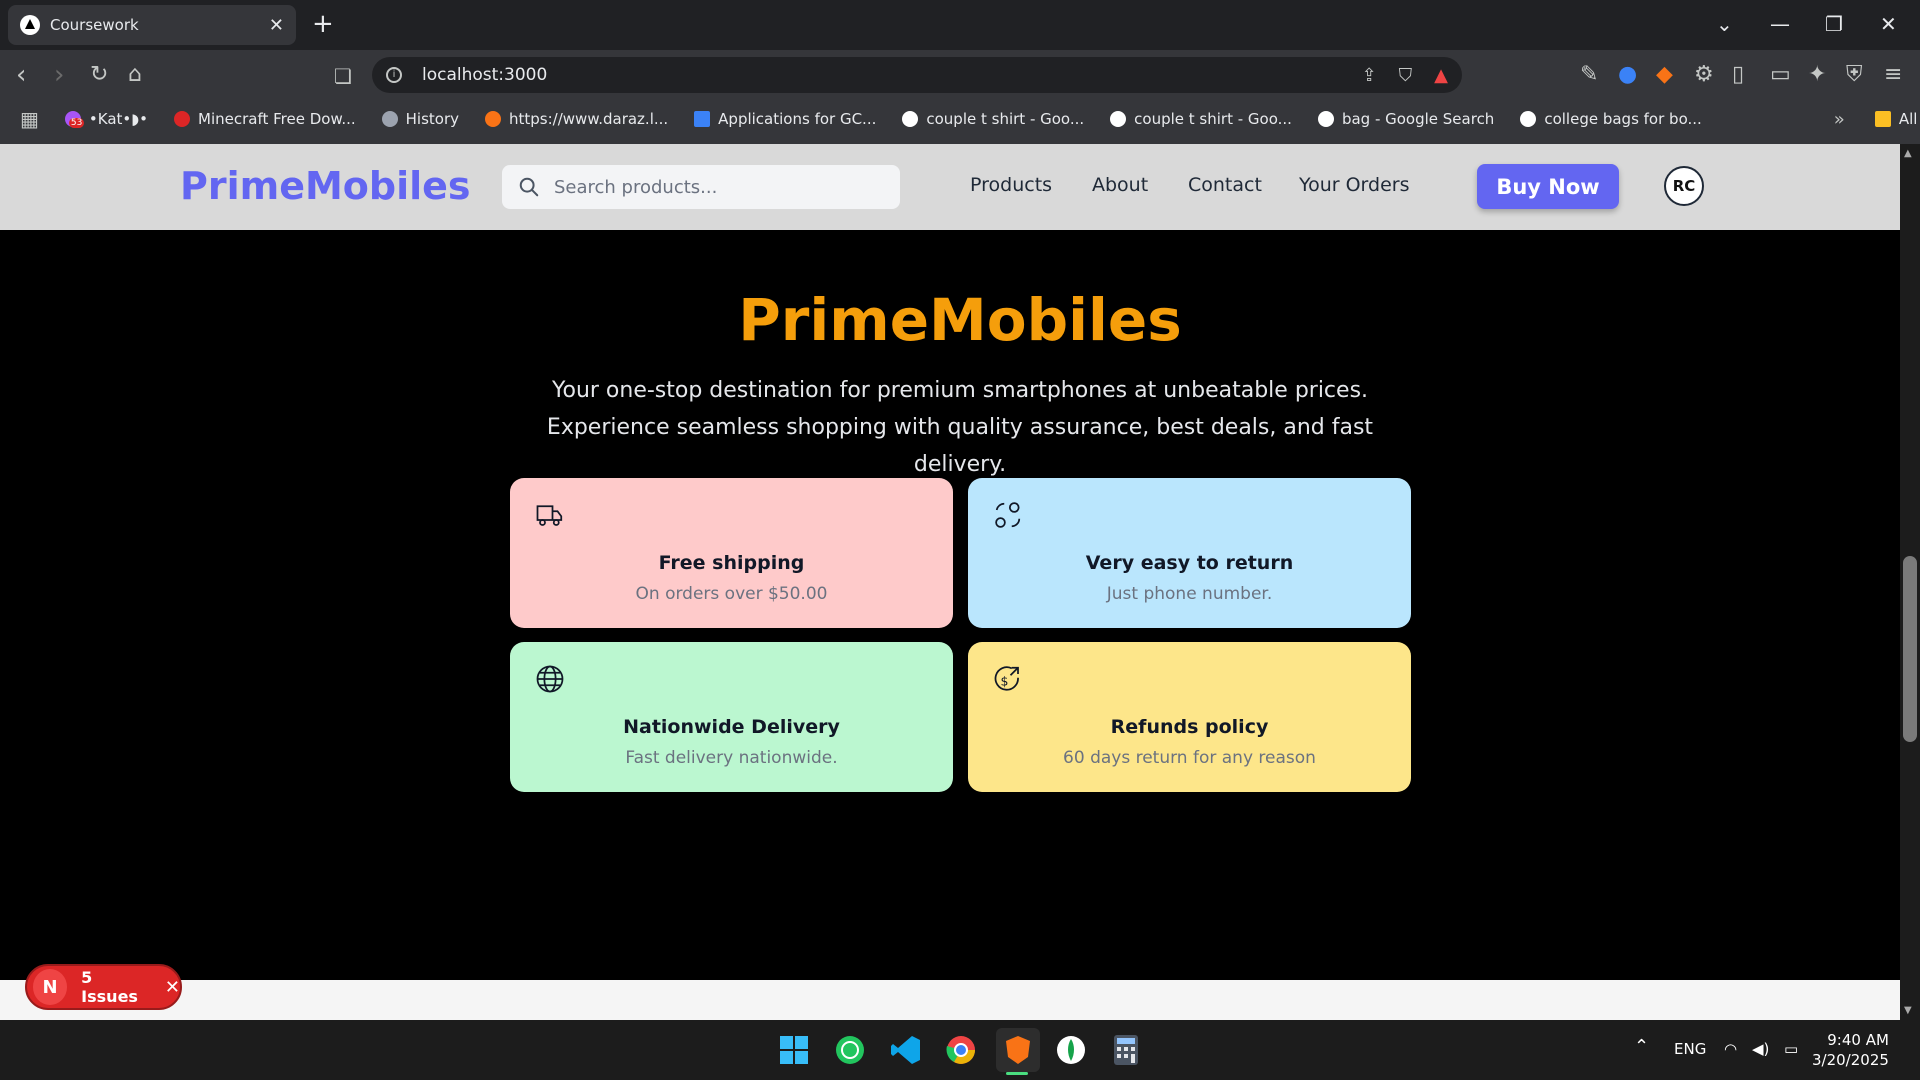 The width and height of the screenshot is (1920, 1080). I want to click on extension-blue-icon: ●, so click(1627, 74).